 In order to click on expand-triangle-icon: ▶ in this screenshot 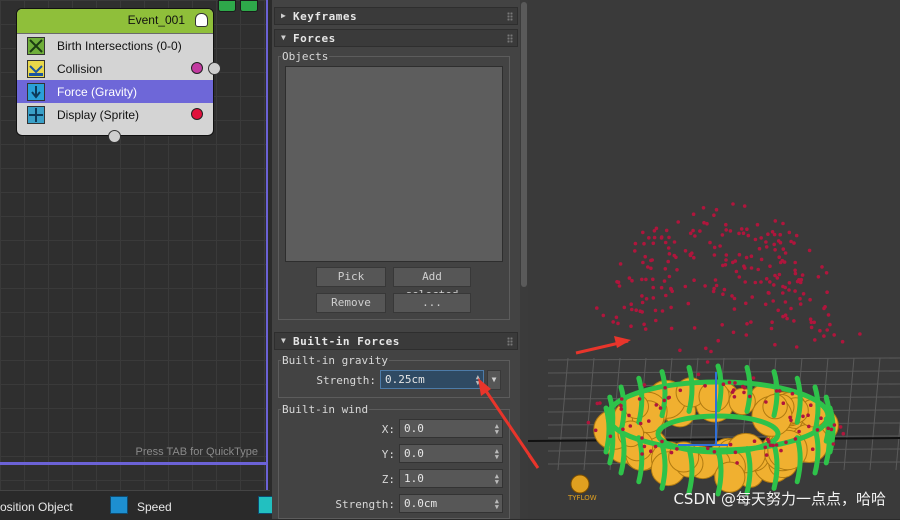, I will do `click(283, 15)`.